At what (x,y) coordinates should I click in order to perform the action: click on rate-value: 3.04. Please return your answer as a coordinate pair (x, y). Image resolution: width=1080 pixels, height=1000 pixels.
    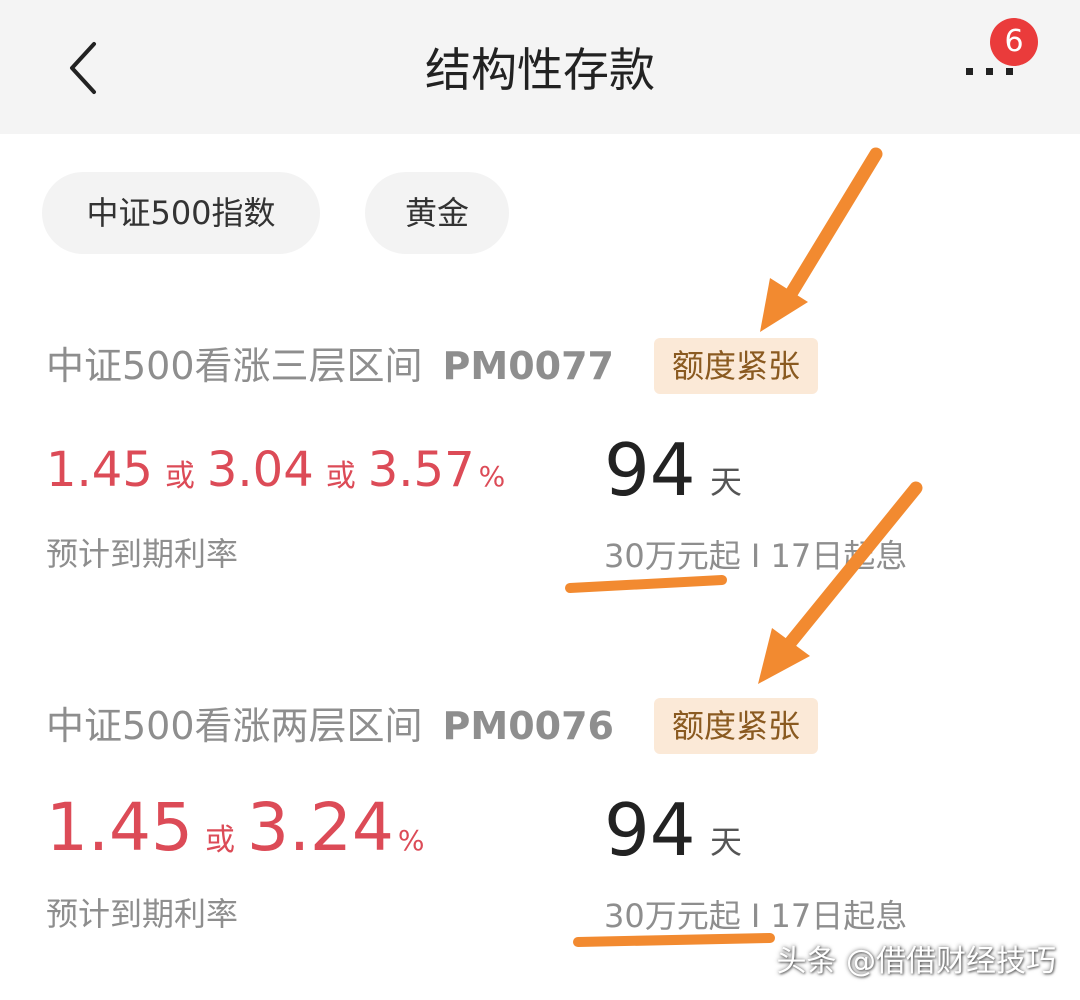
    Looking at the image, I should click on (260, 470).